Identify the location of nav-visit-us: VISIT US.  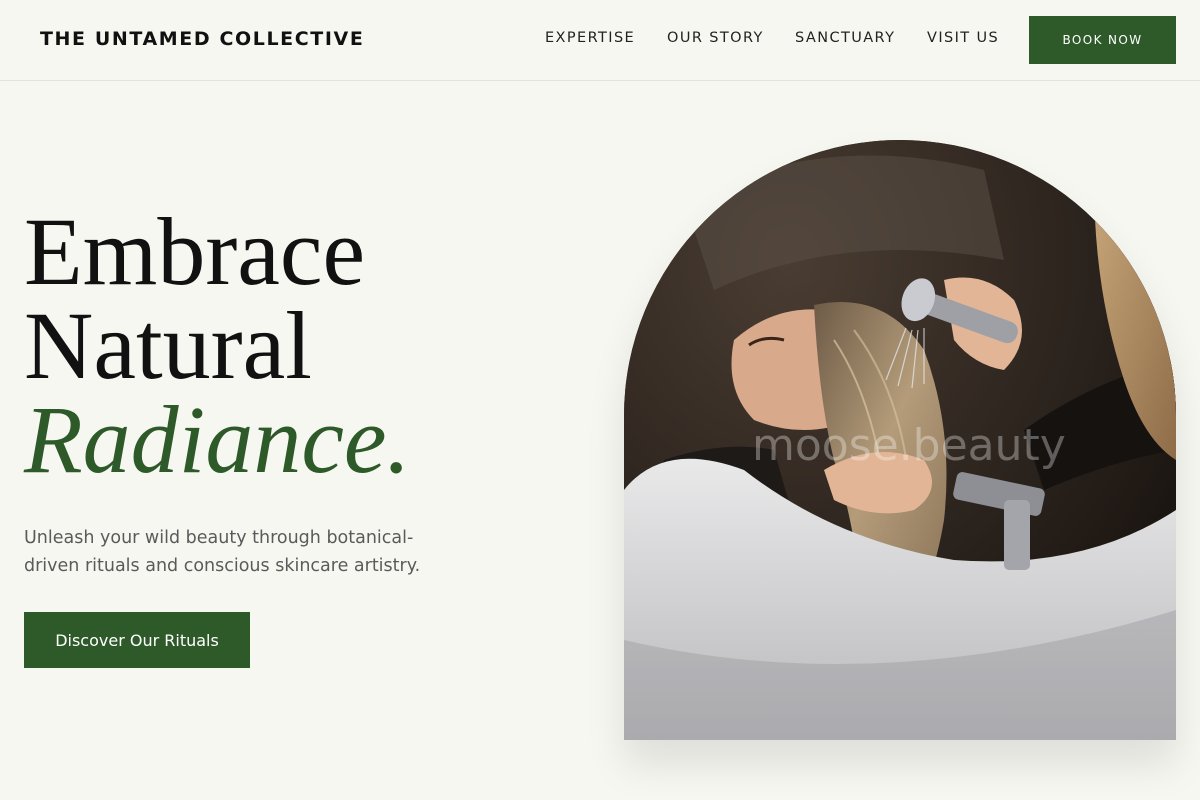
(963, 38).